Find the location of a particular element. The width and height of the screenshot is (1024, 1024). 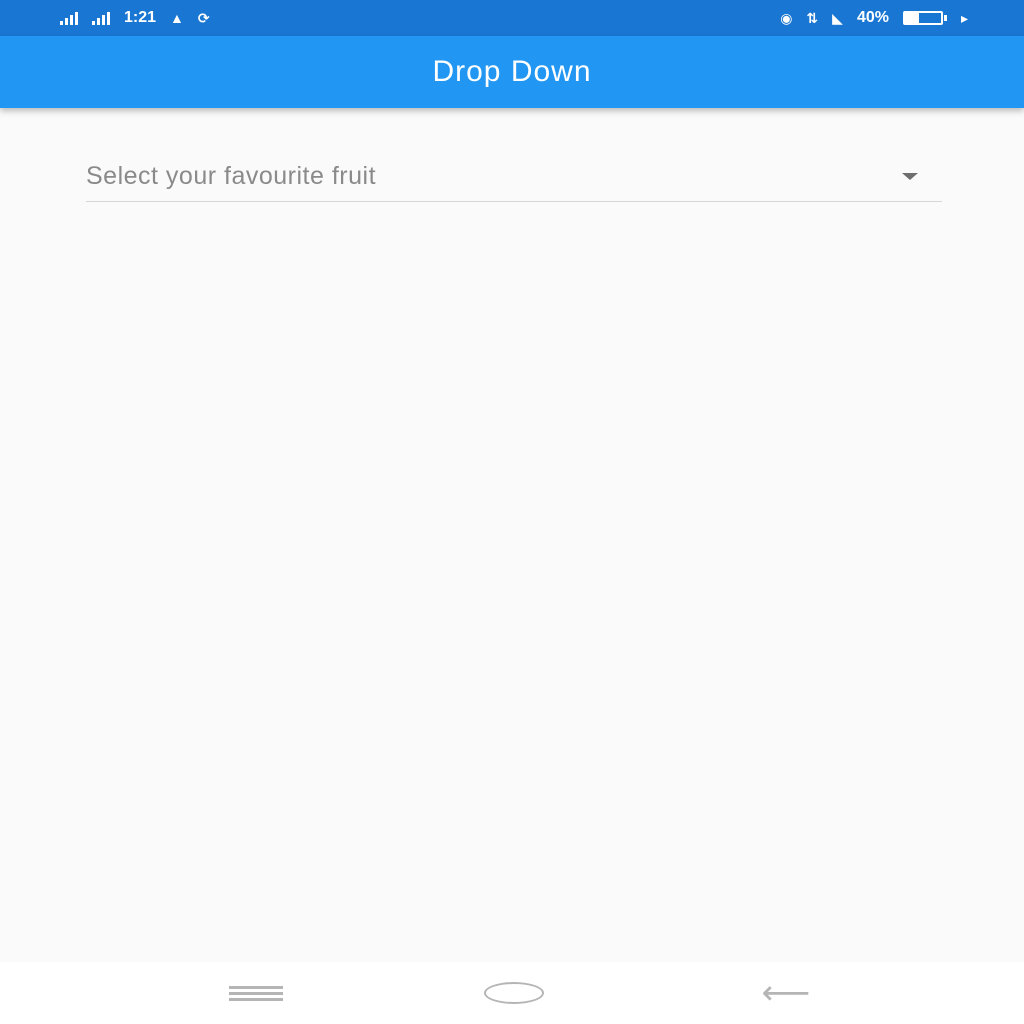

status-left: 1:21 ▲ ⟳ is located at coordinates (135, 18).